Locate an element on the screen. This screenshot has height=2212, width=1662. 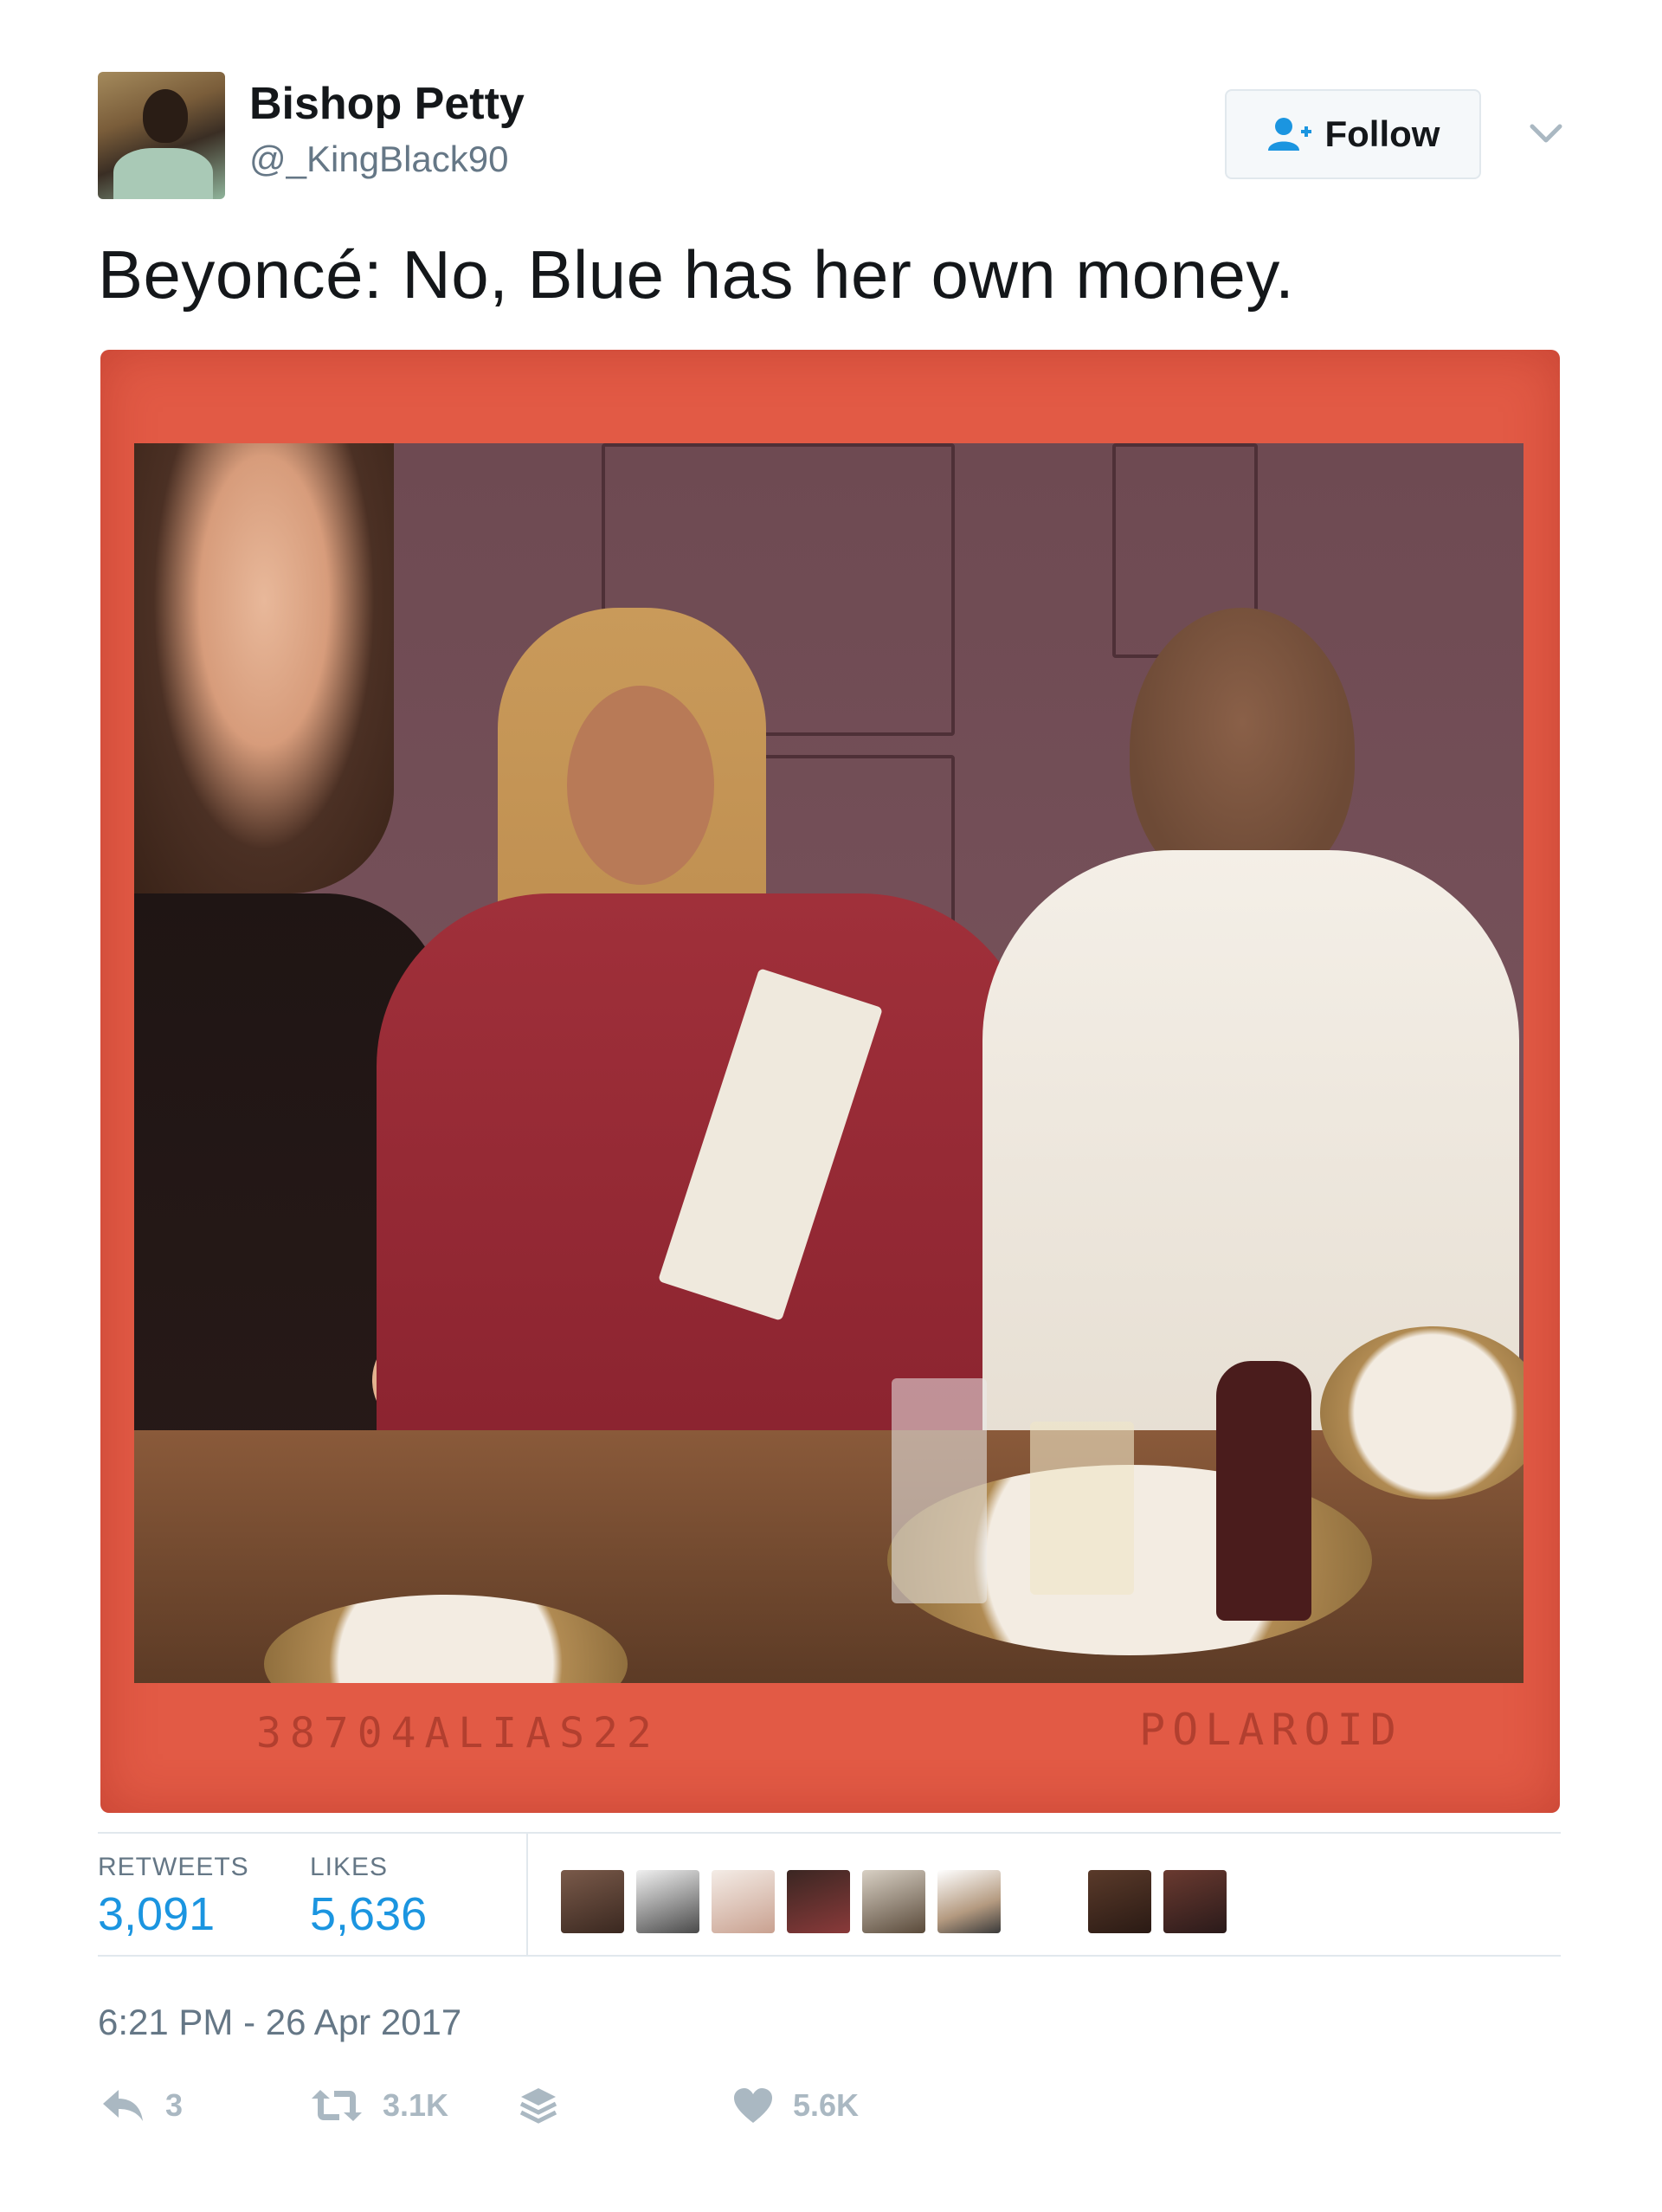
follow-button: Follow is located at coordinates (1353, 134).